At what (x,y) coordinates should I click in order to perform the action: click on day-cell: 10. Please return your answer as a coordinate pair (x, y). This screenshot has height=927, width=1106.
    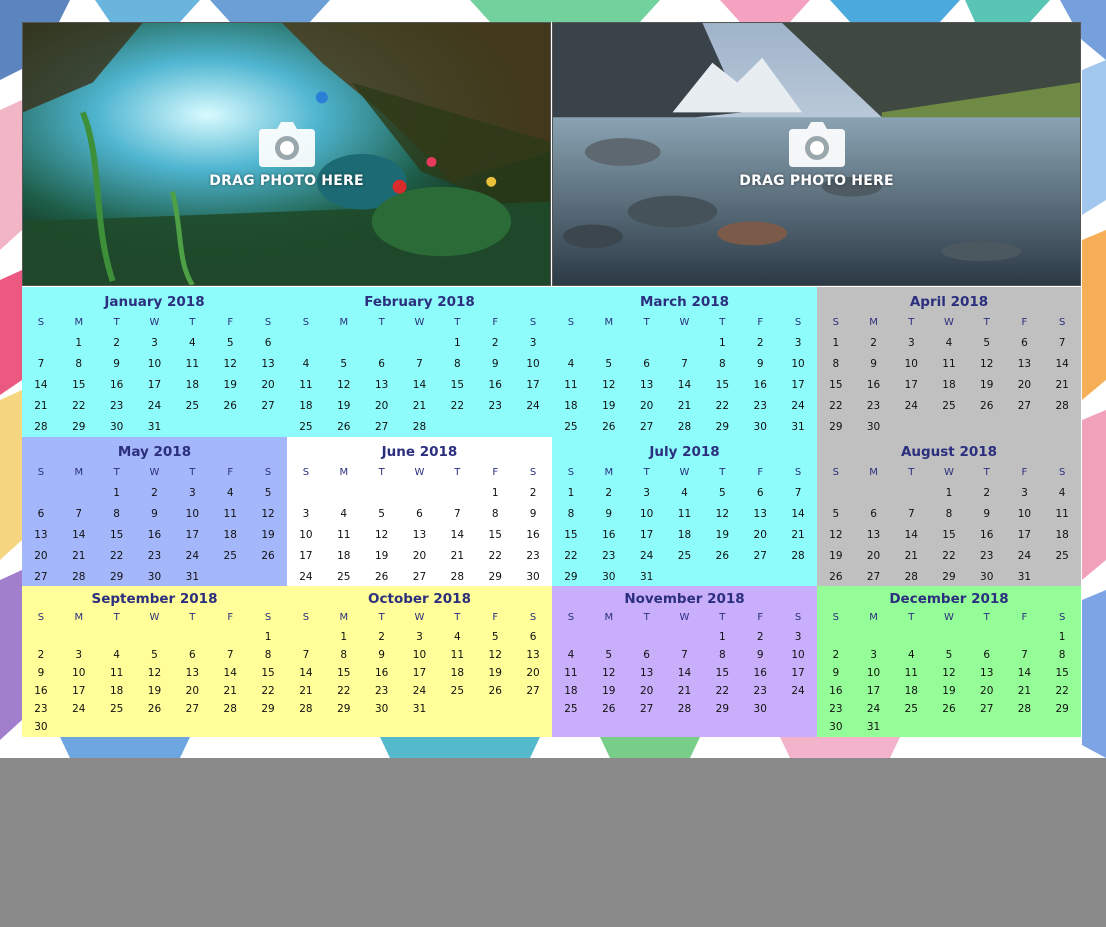
    Looking at the image, I should click on (155, 364).